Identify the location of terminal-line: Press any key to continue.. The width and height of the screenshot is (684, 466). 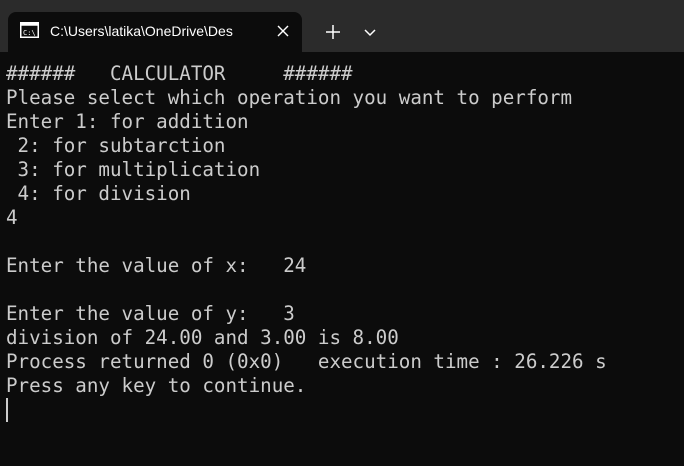
(156, 385).